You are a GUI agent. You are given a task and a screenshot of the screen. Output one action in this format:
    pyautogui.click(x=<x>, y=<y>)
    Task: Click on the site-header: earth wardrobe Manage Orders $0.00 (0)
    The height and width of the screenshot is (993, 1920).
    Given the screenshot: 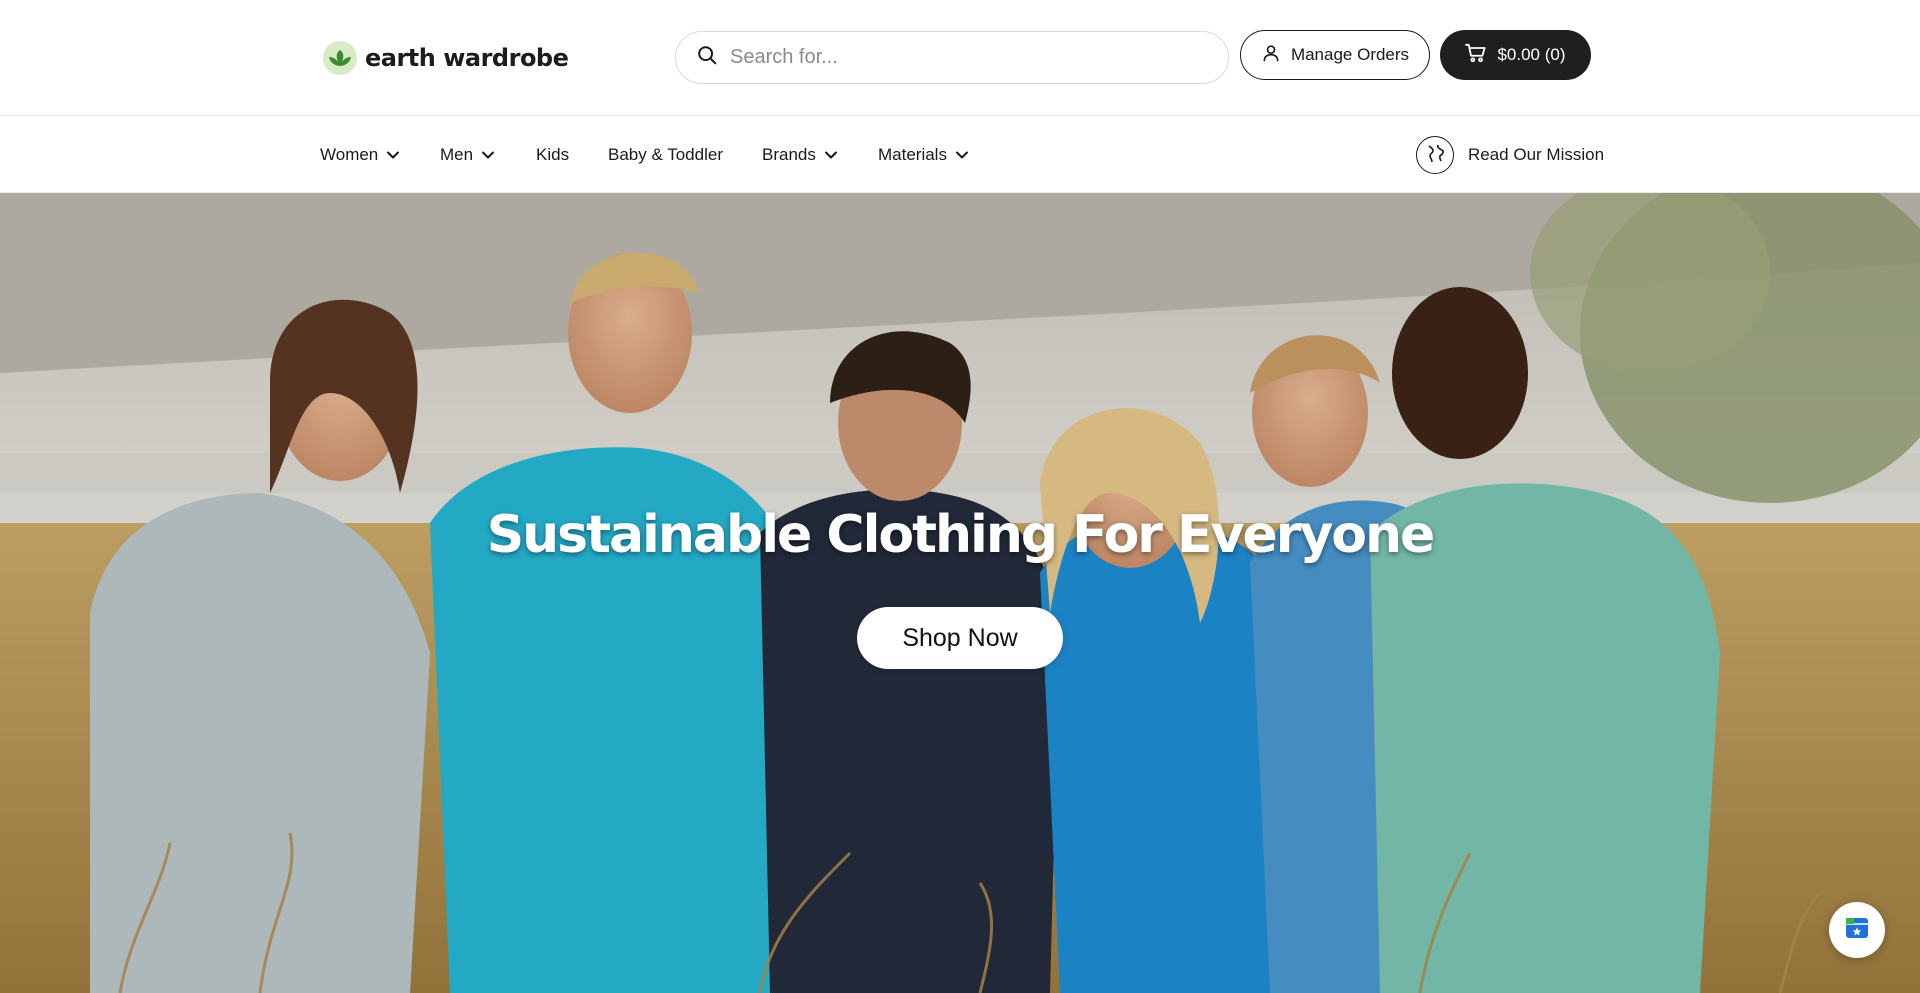 What is the action you would take?
    pyautogui.click(x=960, y=58)
    